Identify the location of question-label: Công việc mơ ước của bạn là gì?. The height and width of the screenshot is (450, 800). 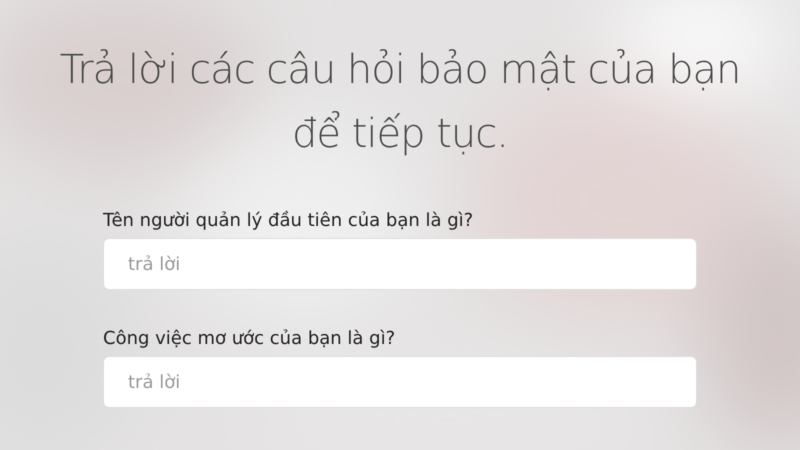
(249, 339).